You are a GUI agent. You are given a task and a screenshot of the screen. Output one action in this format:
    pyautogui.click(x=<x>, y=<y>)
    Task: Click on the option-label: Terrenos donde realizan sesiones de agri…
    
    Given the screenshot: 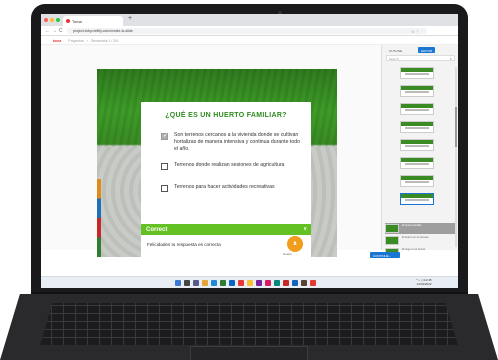 What is the action you would take?
    pyautogui.click(x=229, y=165)
    